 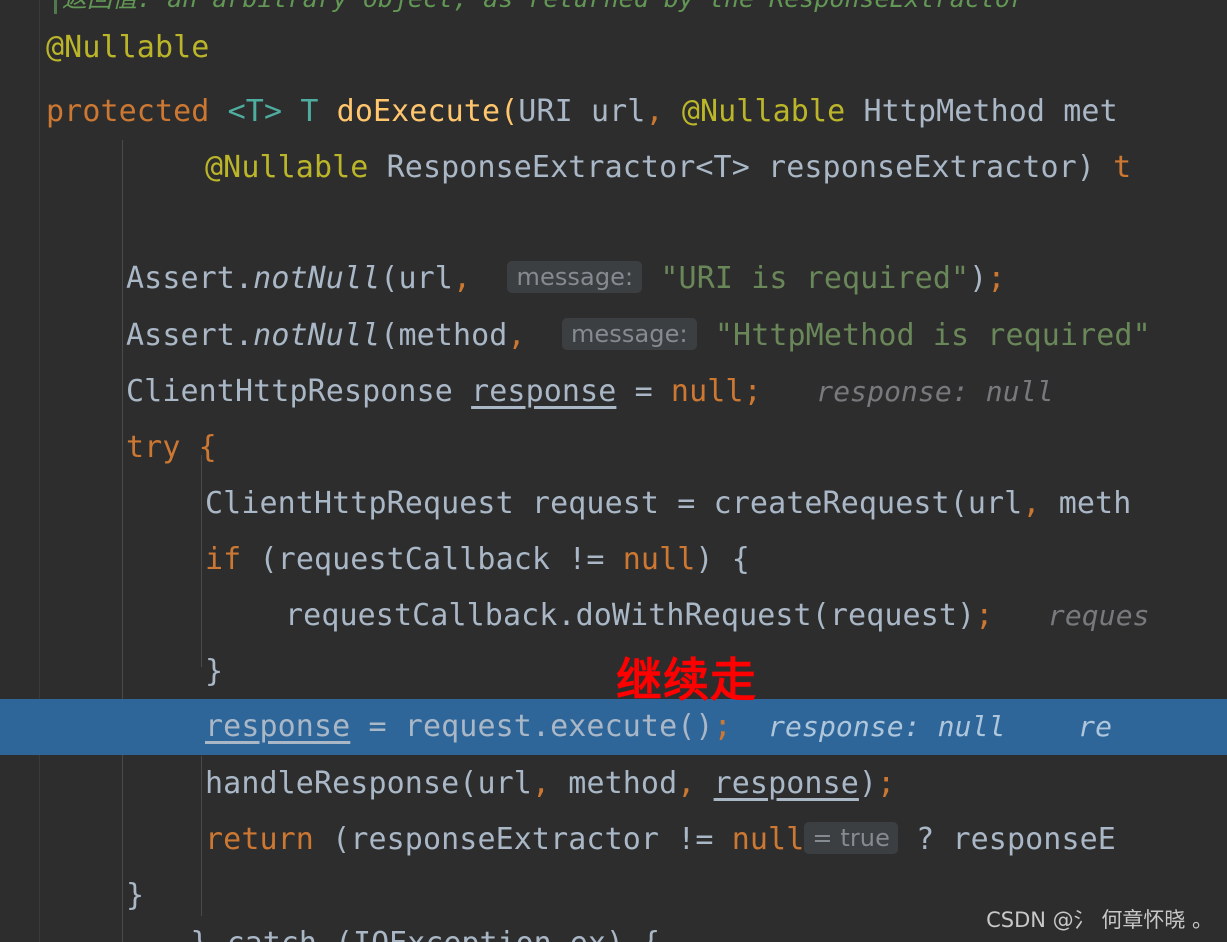 What do you see at coordinates (786, 783) in the screenshot?
I see `arg-token: response` at bounding box center [786, 783].